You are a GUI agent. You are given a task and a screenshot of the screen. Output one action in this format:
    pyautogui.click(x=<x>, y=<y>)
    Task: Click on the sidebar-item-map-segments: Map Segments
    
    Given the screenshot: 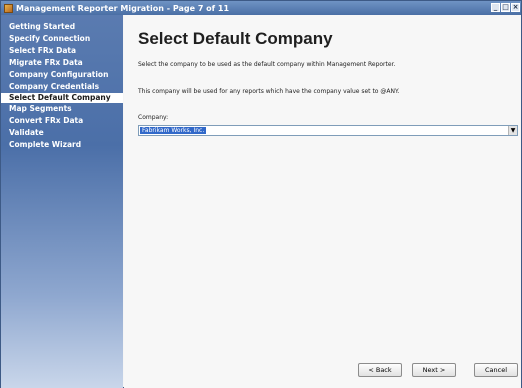 What is the action you would take?
    pyautogui.click(x=62, y=109)
    